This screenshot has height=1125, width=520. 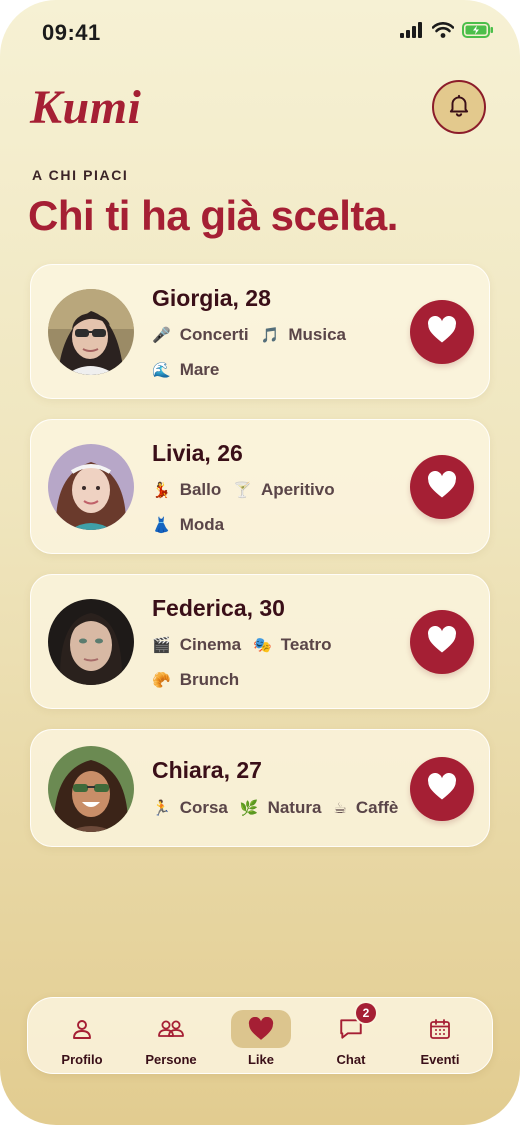 I want to click on wifi-icon, so click(x=443, y=32).